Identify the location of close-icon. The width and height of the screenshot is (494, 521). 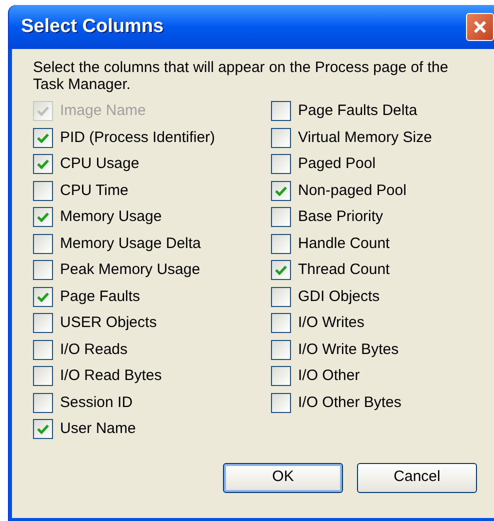
(480, 27).